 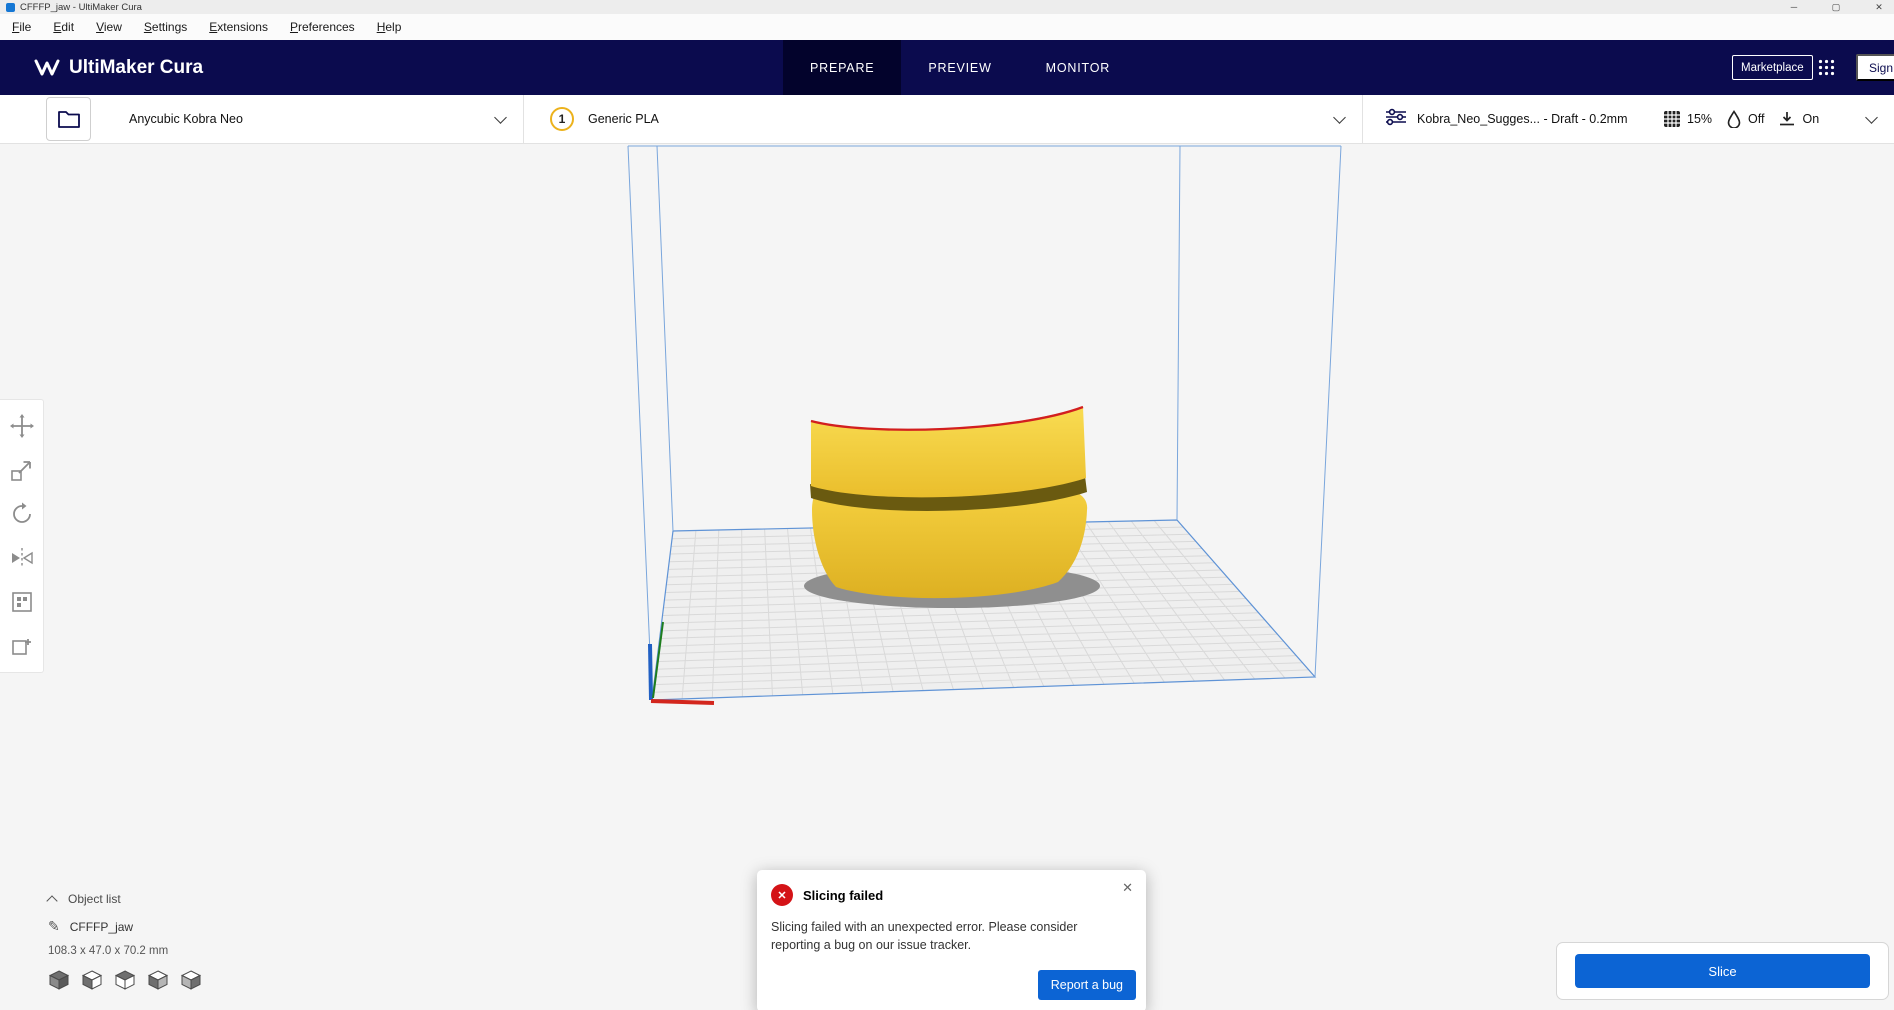 I want to click on per-model-settings-icon, so click(x=21, y=602).